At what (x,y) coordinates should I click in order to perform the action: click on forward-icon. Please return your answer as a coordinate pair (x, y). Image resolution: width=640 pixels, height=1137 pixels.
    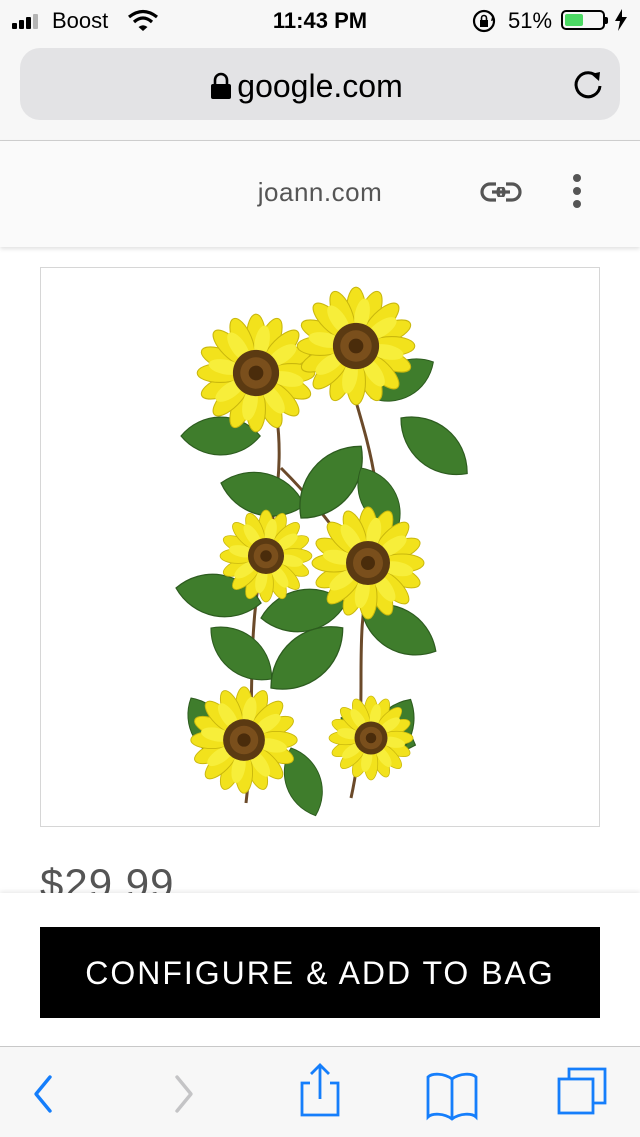
    Looking at the image, I should click on (185, 1092).